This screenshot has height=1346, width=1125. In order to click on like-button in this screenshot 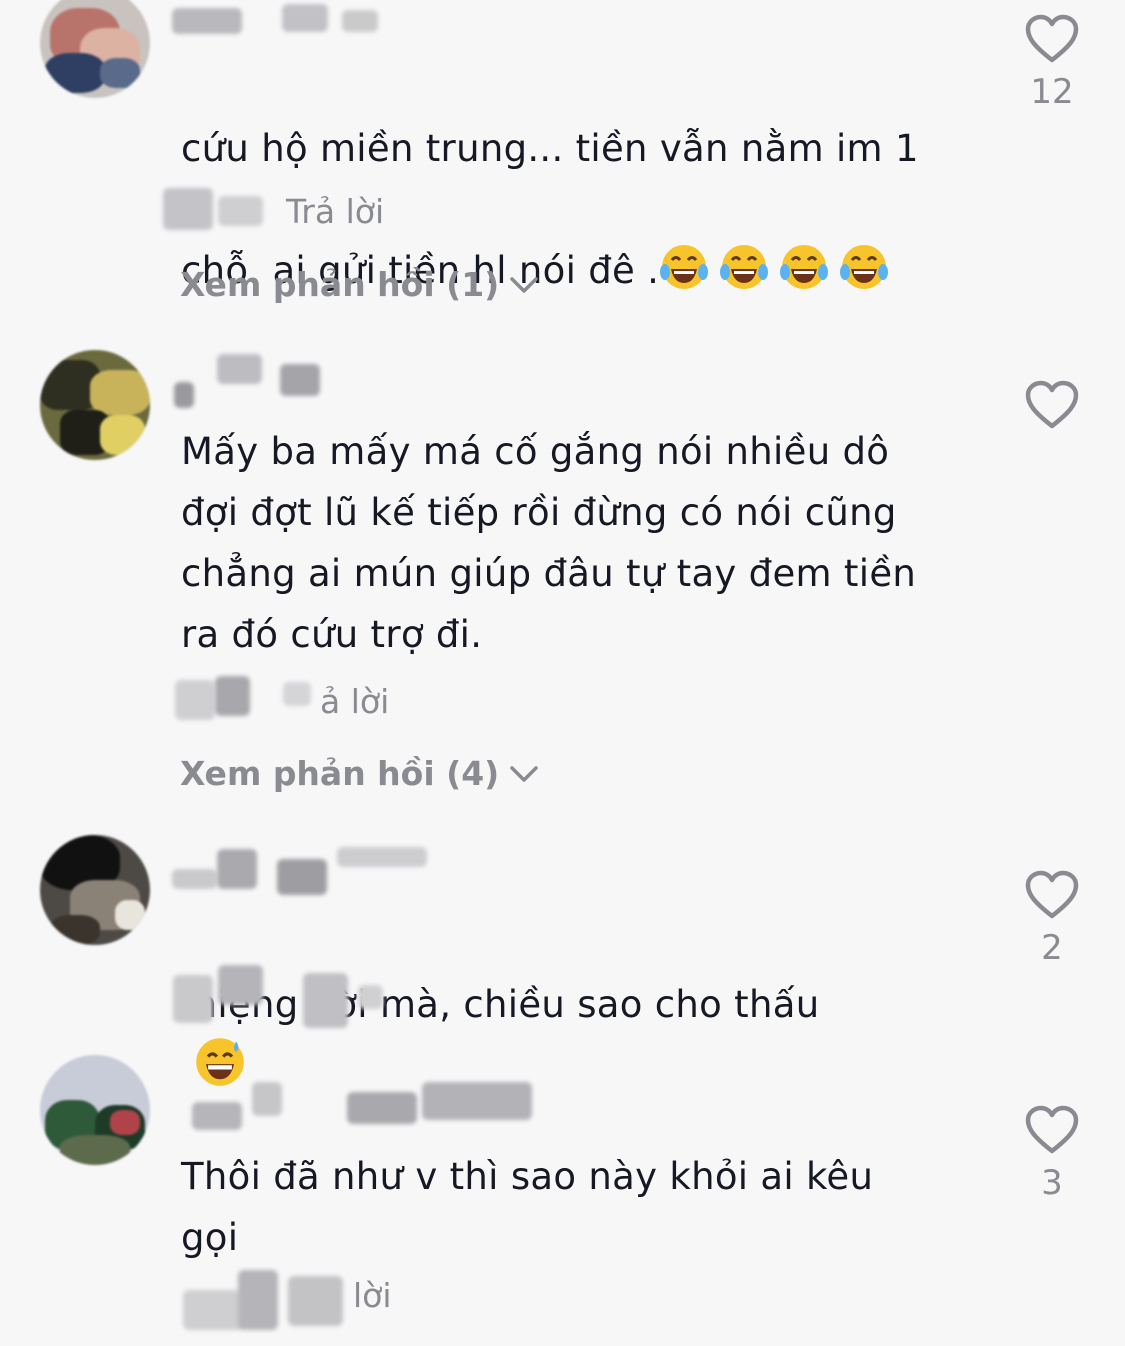, I will do `click(1052, 409)`.